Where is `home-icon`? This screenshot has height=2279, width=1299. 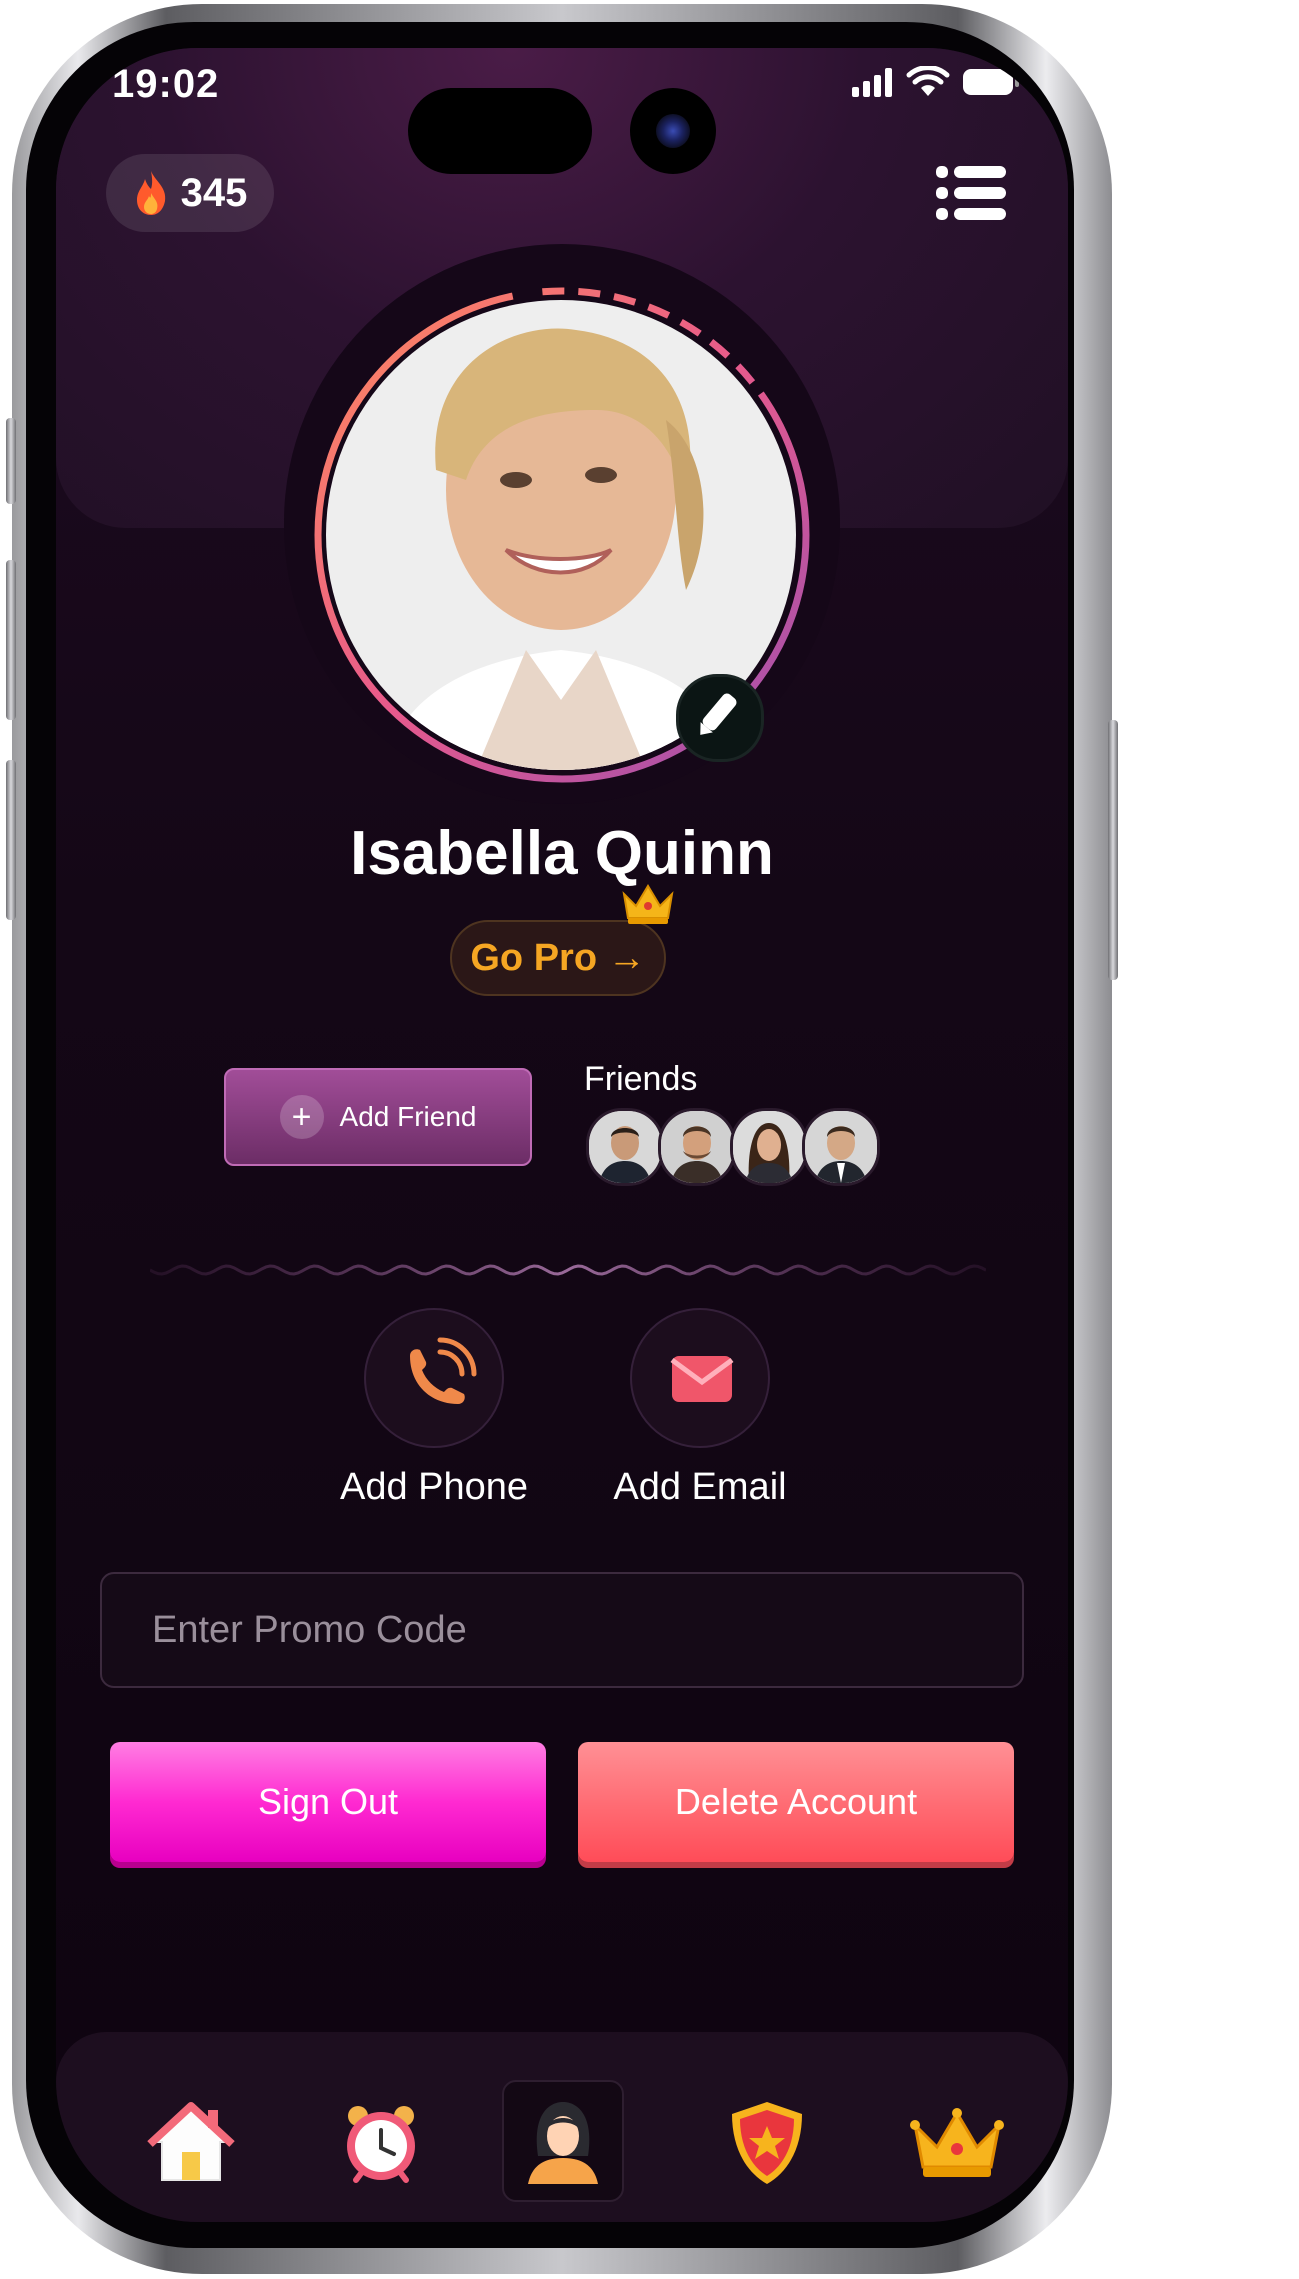
home-icon is located at coordinates (191, 2141).